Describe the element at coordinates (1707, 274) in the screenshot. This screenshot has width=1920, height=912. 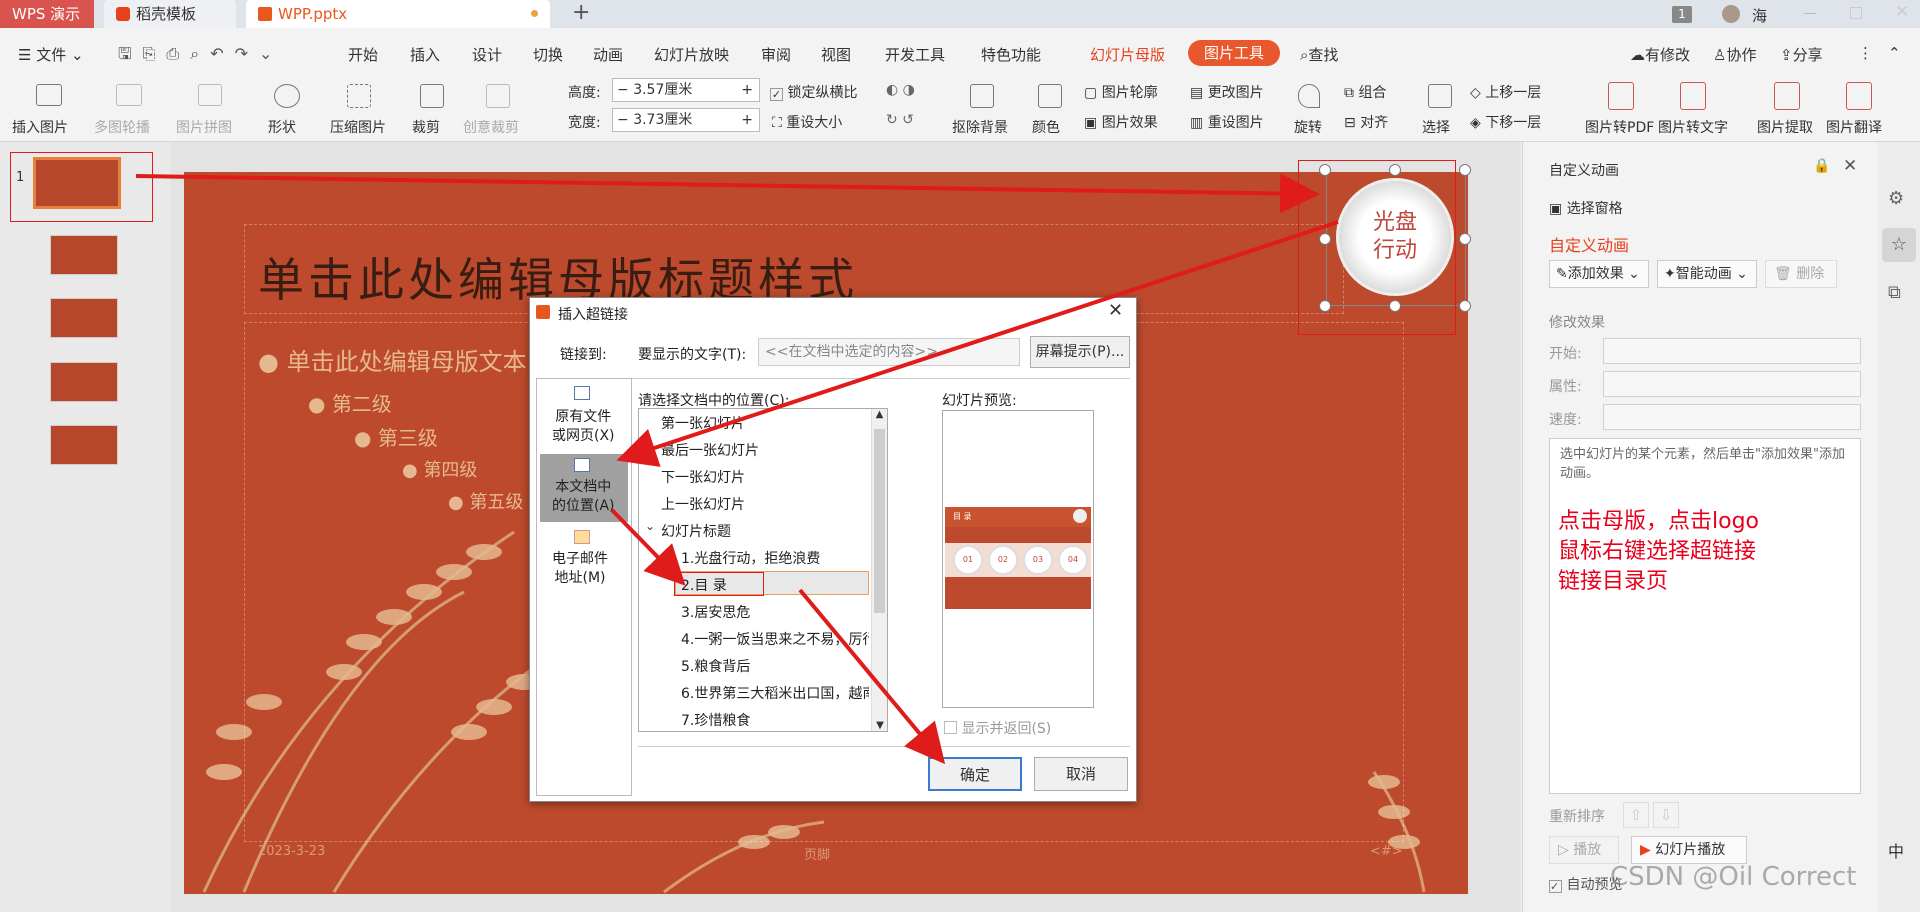
I see `smart-animation-button: ✦智能动画 ⌄` at that location.